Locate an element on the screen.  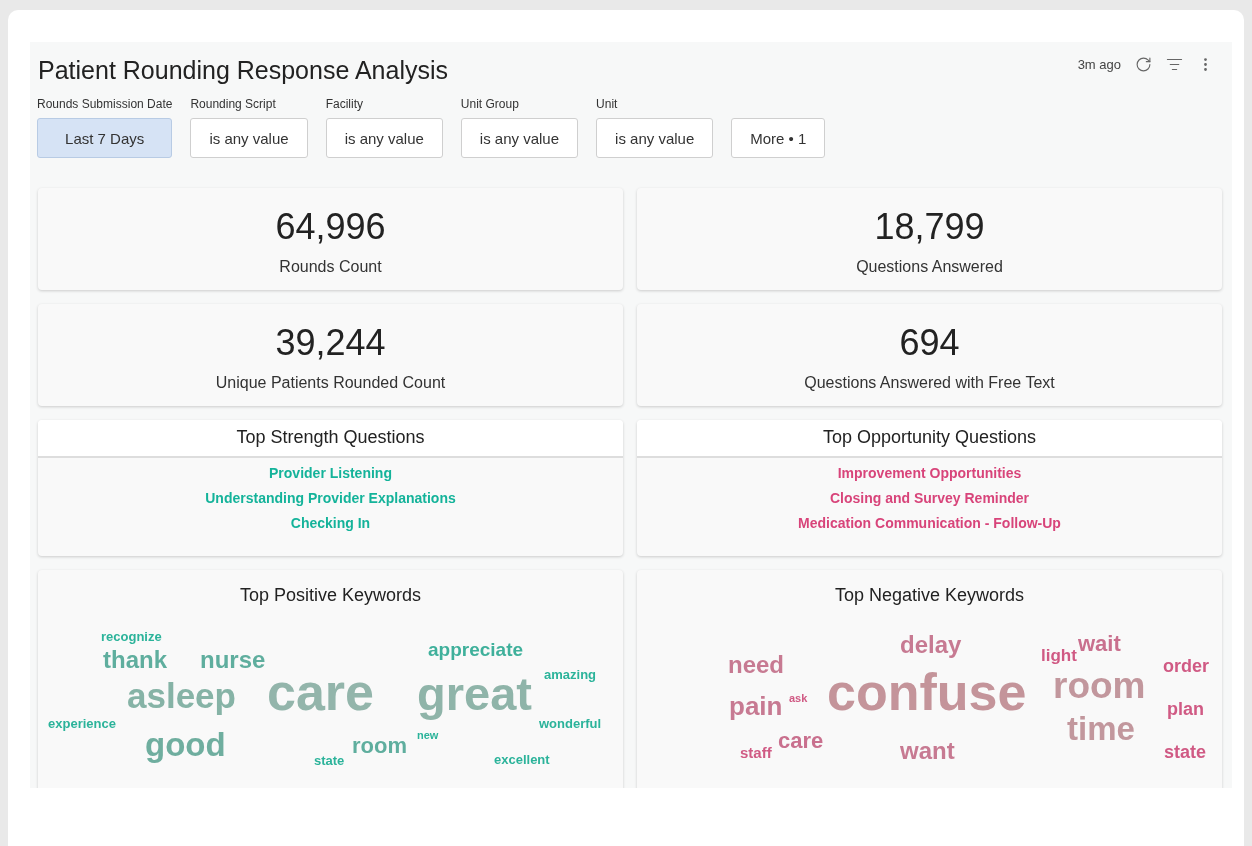
filter-label: Rounding Script is located at coordinates (233, 104).